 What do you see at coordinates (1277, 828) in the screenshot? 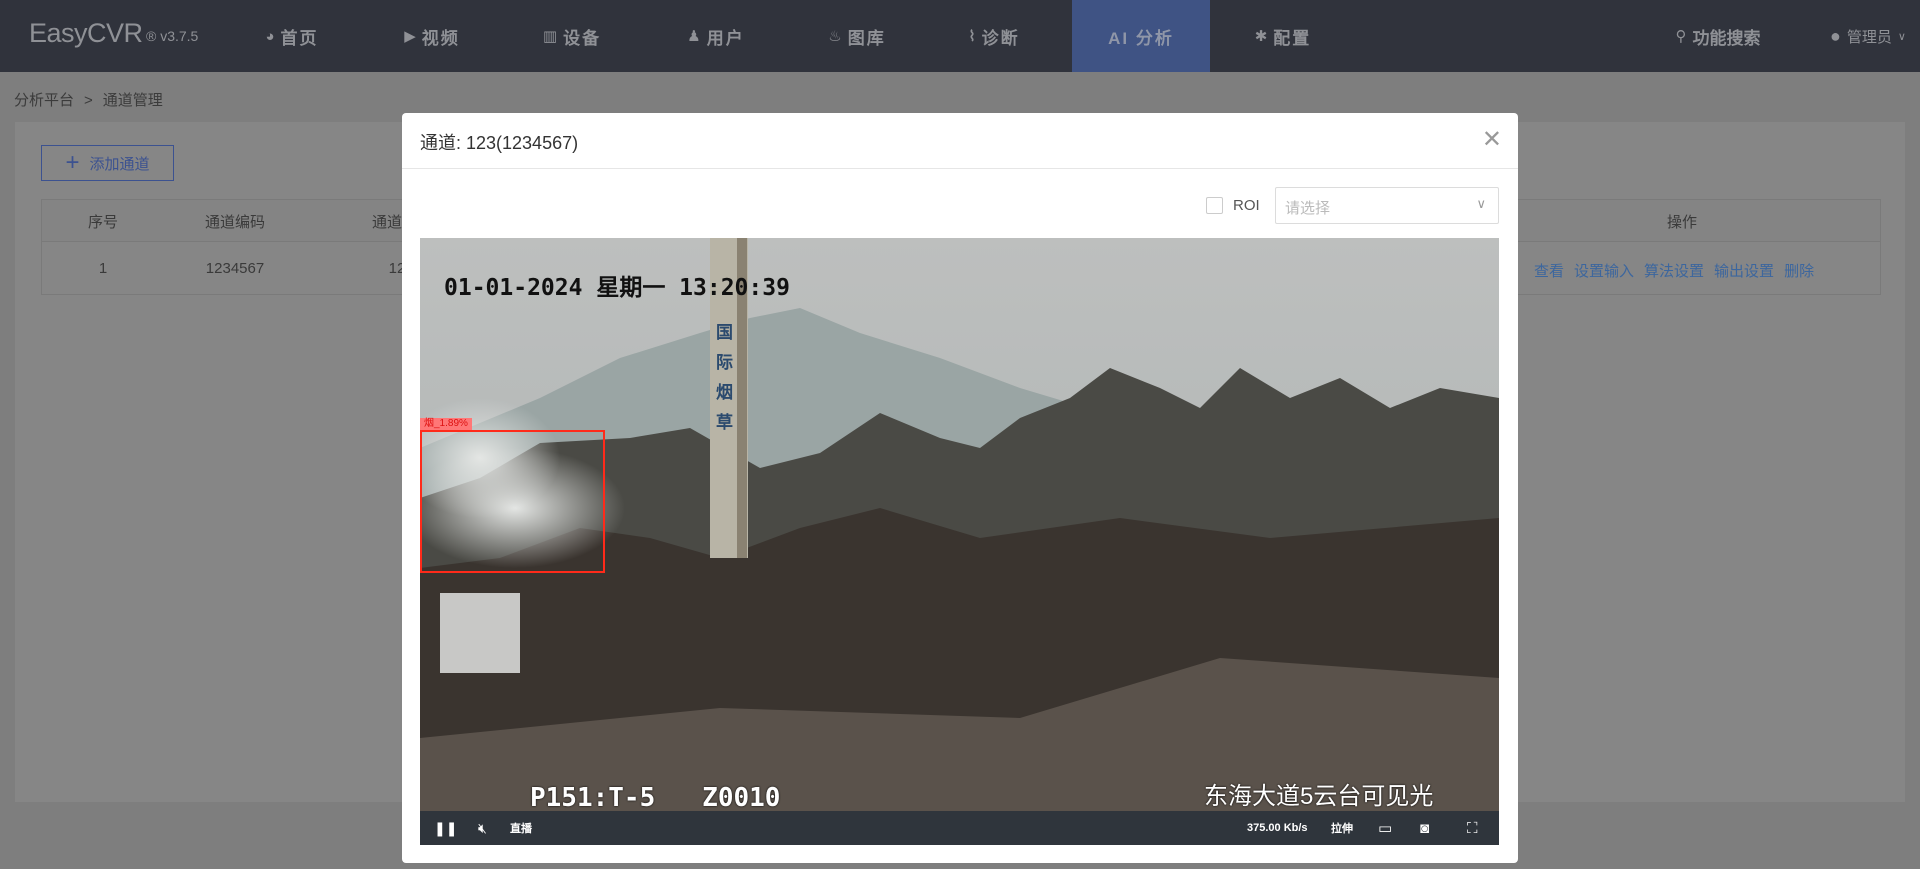
I see `bitrate-label: 375.00 Kb/s` at bounding box center [1277, 828].